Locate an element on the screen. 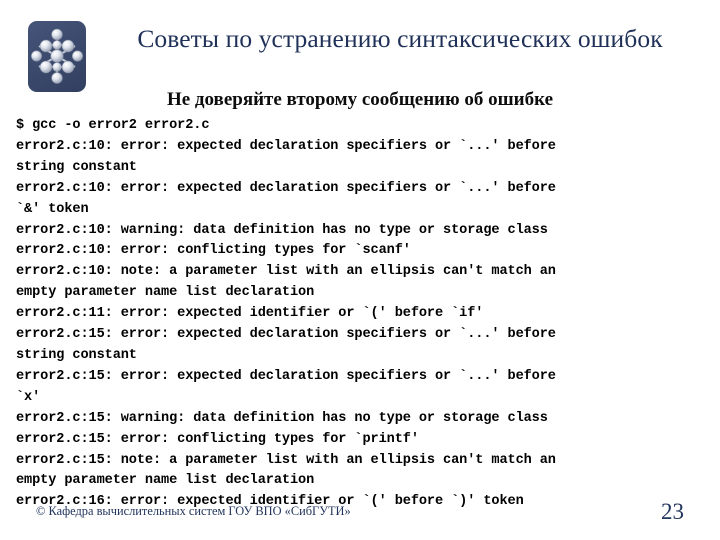 This screenshot has height=540, width=720. console-line: `x' is located at coordinates (28, 397).